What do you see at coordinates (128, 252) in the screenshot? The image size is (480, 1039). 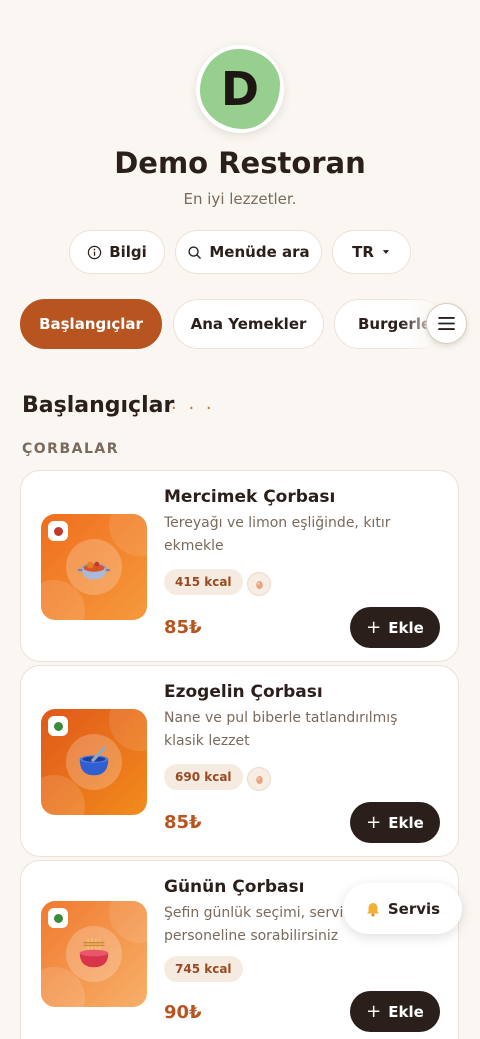 I see `info-label: Bilgi` at bounding box center [128, 252].